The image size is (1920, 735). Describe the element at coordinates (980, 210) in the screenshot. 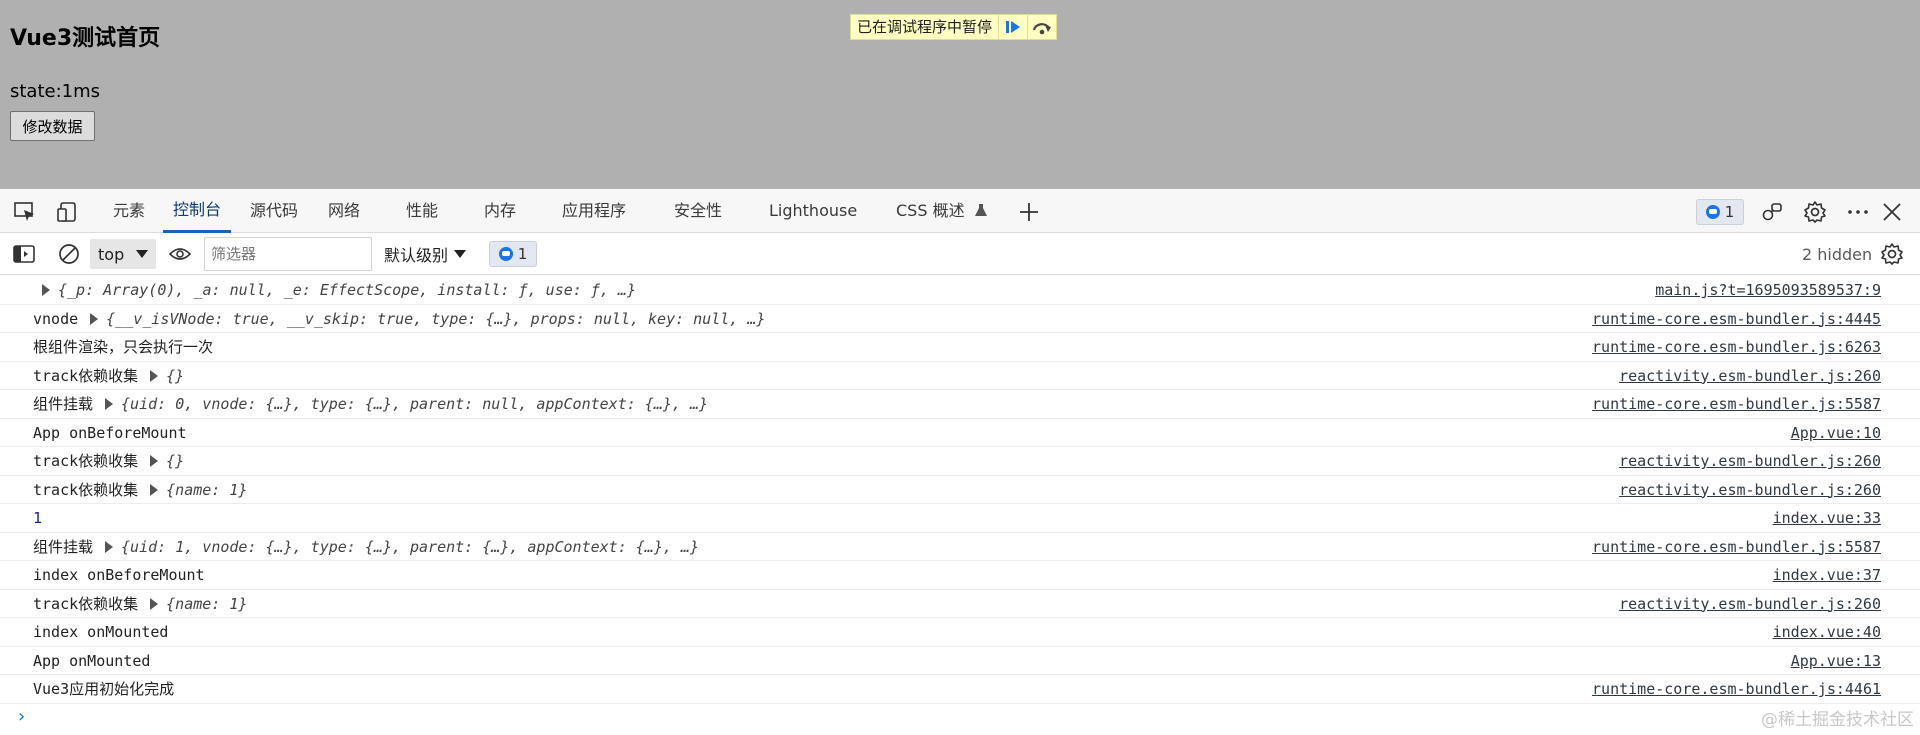

I see `experiment-flask-icon` at that location.